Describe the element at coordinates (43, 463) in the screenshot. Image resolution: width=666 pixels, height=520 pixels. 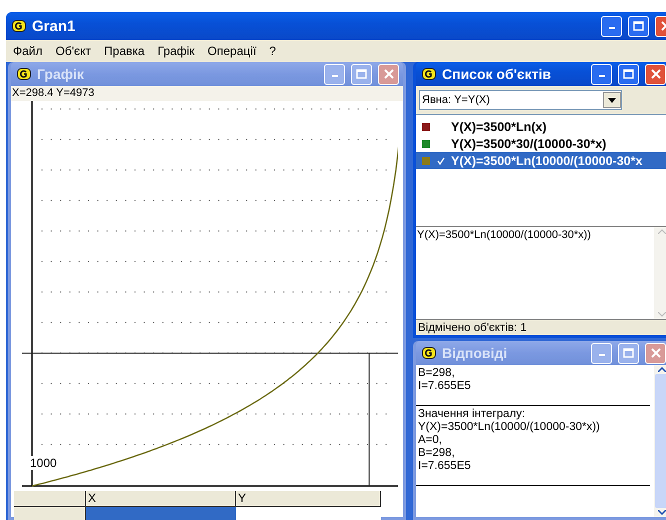
I see `axis-label: 1000` at that location.